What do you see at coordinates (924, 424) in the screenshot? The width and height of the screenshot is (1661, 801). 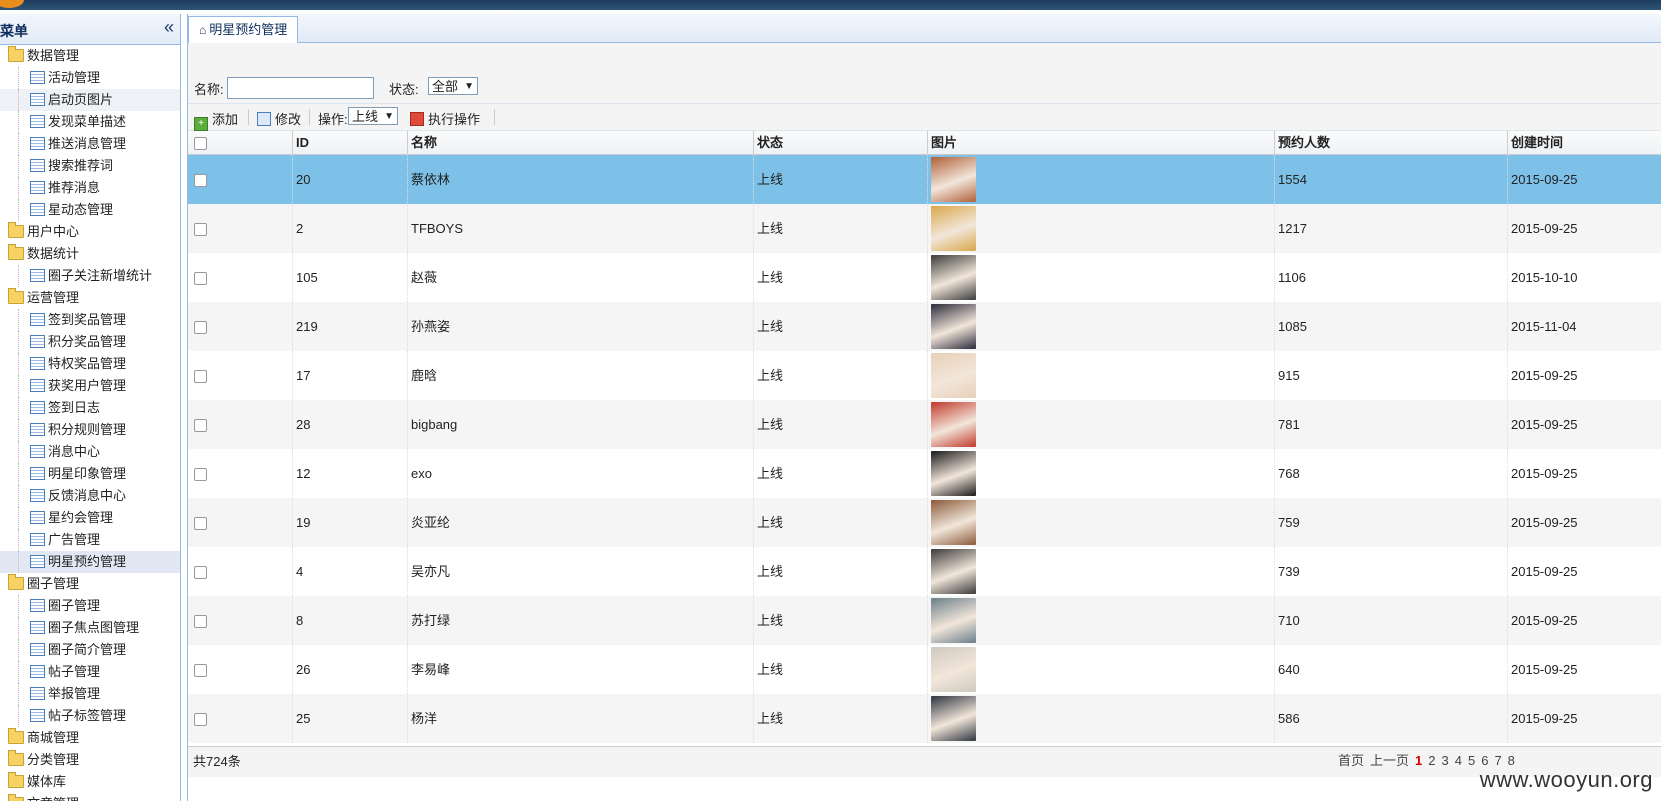 I see `table-row: 28 bigbang 上线 781 2015-09-25` at bounding box center [924, 424].